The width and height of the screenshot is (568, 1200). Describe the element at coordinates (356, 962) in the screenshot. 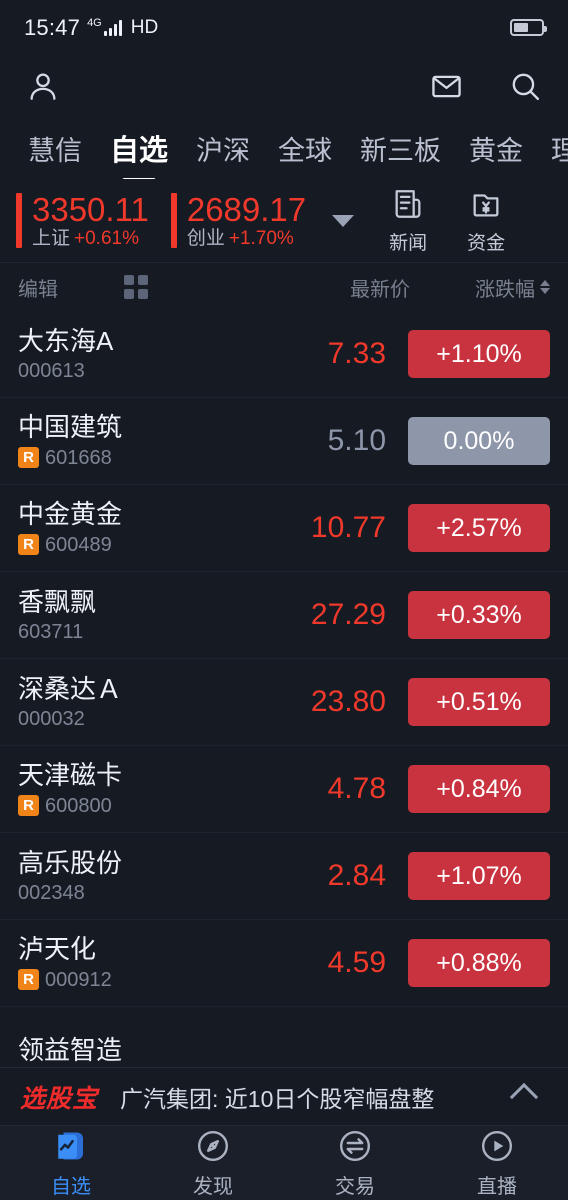

I see `stock-price: 4.59` at that location.